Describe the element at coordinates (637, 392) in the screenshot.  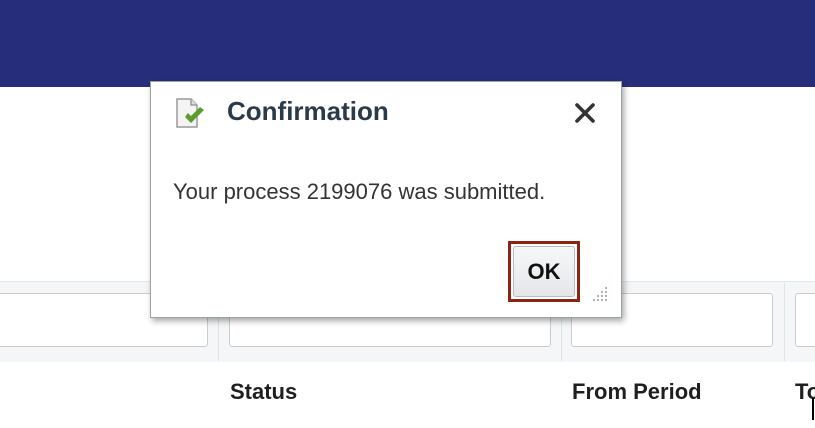
I see `column-header-from-period: From Period` at that location.